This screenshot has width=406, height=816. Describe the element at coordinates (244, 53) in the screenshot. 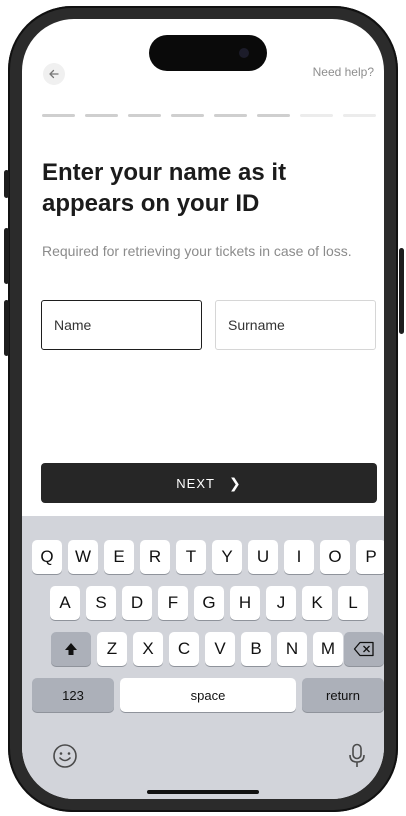

I see `camera-dot` at that location.